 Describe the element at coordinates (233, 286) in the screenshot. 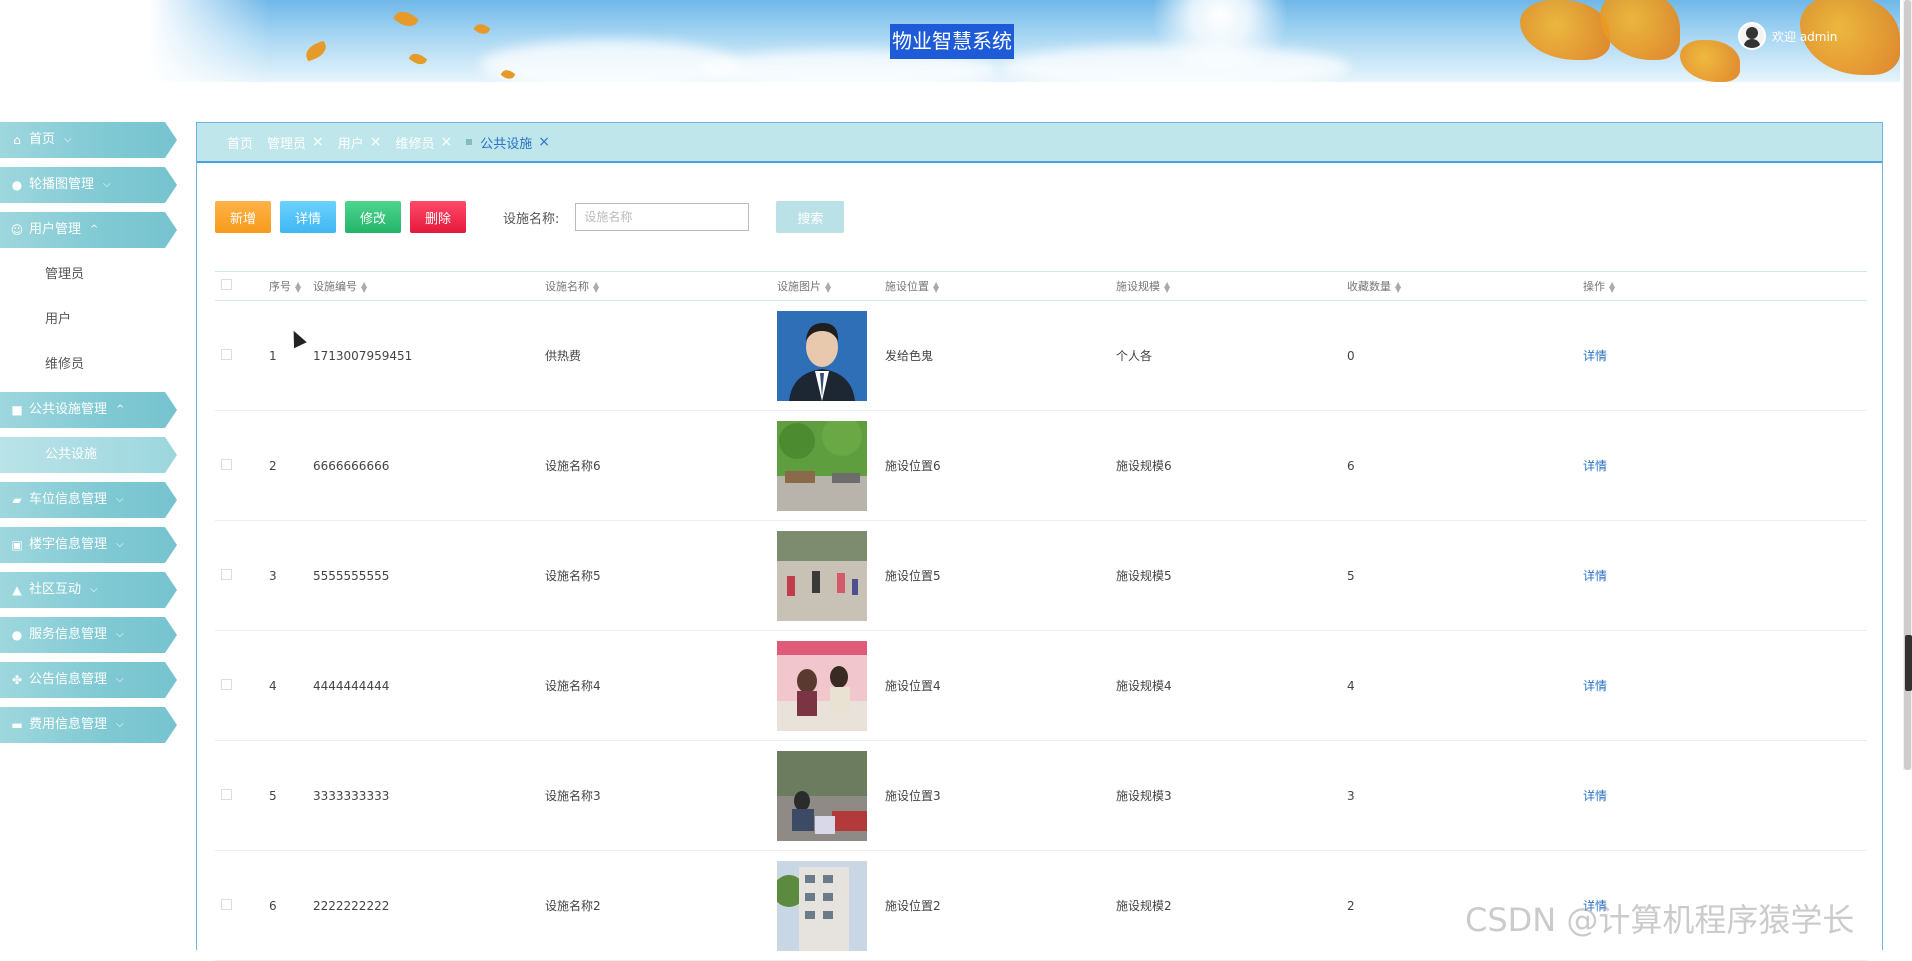

I see `select-all-cell` at that location.